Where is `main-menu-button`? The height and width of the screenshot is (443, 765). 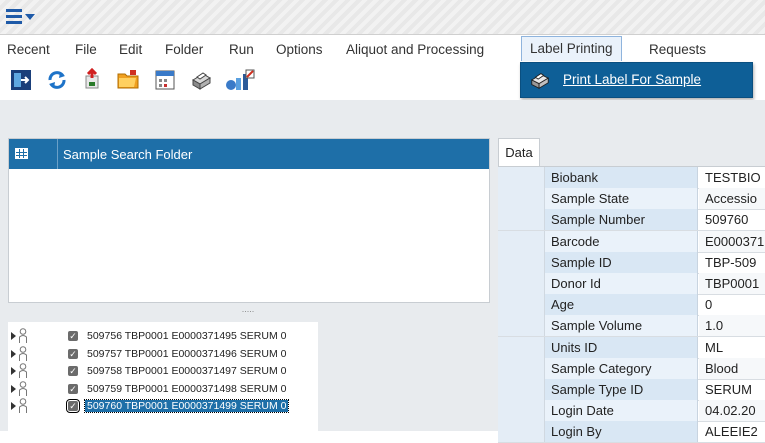 main-menu-button is located at coordinates (22, 18).